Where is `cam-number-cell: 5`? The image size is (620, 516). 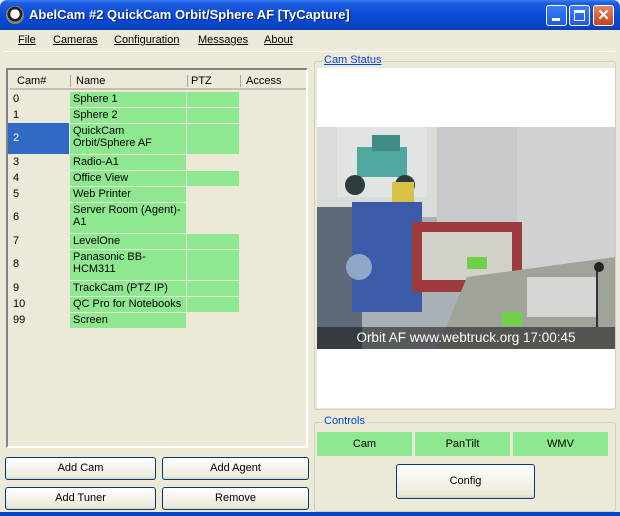
cam-number-cell: 5 is located at coordinates (16, 194).